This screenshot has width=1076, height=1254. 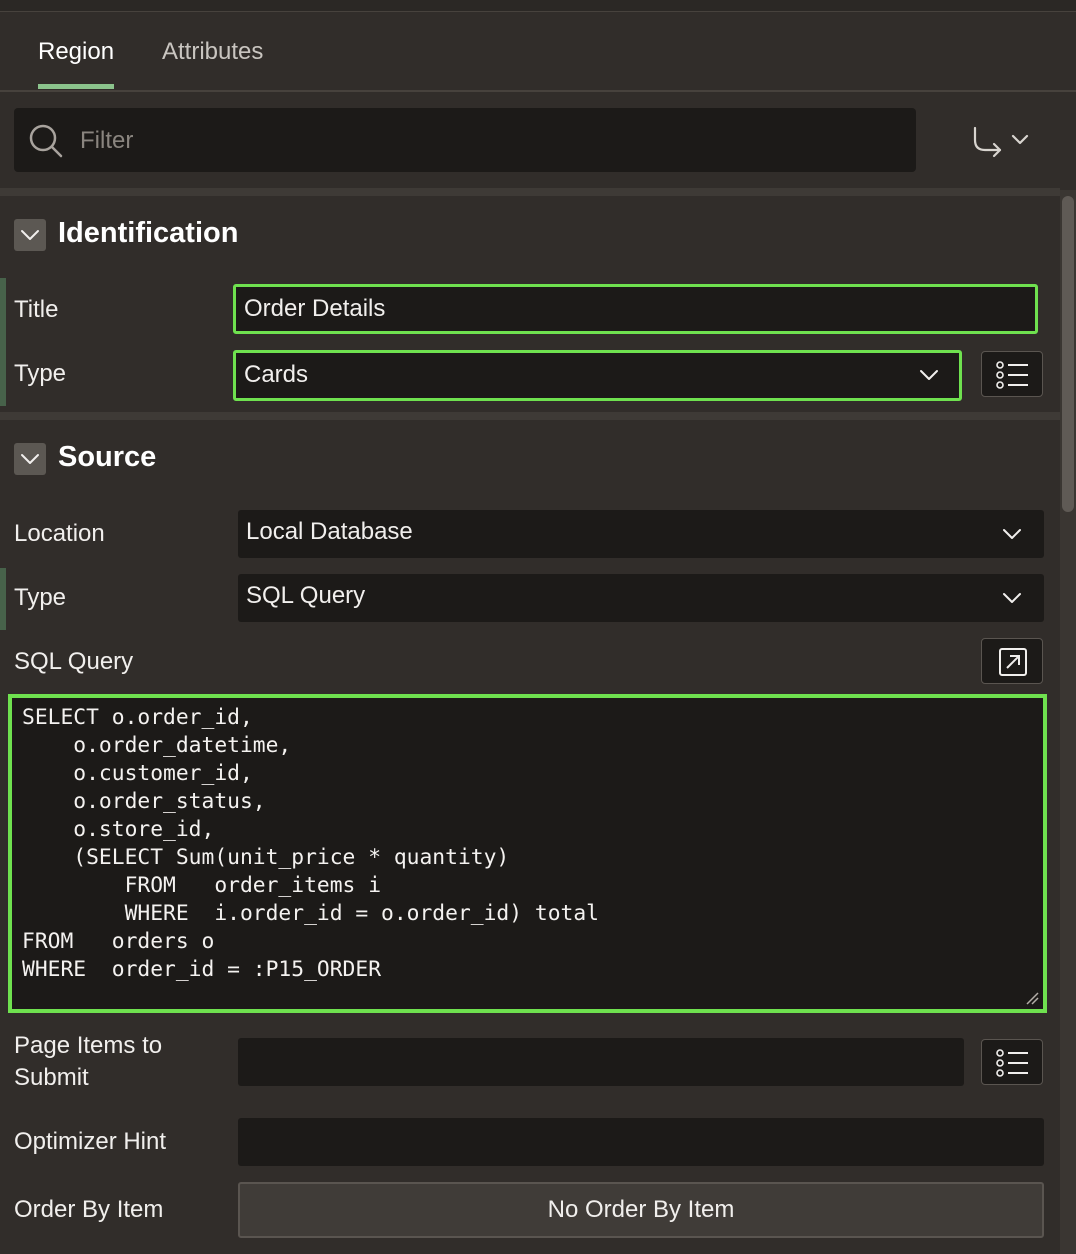 I want to click on region-type-value: Cards, so click(x=276, y=374).